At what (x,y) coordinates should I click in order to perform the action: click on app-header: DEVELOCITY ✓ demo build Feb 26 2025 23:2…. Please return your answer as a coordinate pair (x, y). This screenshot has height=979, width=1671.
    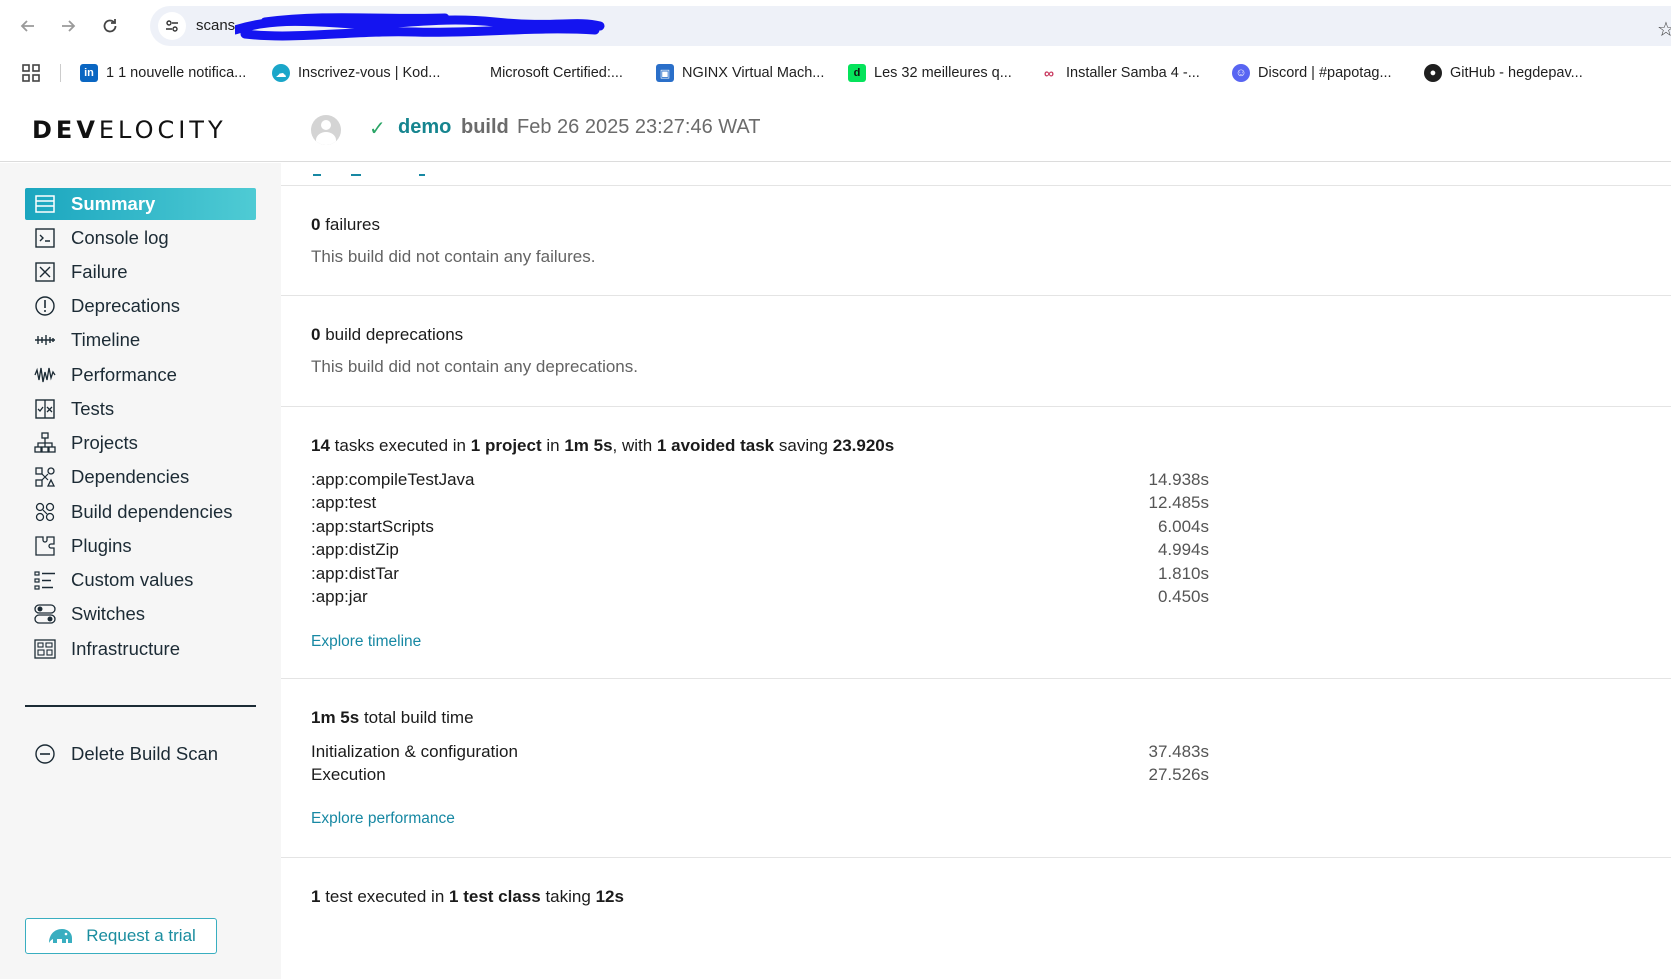
    Looking at the image, I should click on (835, 128).